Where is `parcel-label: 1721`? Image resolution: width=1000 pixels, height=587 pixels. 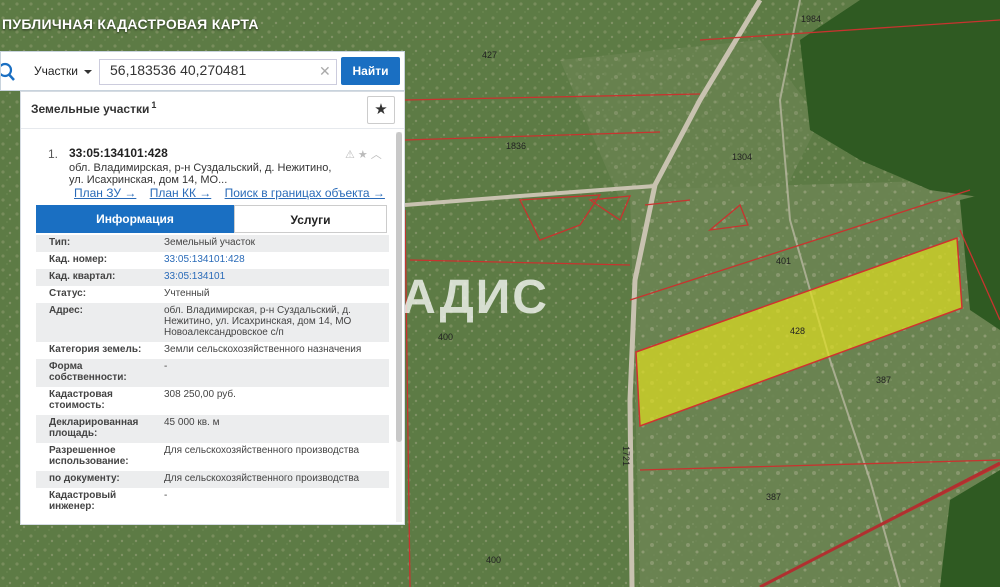 parcel-label: 1721 is located at coordinates (626, 456).